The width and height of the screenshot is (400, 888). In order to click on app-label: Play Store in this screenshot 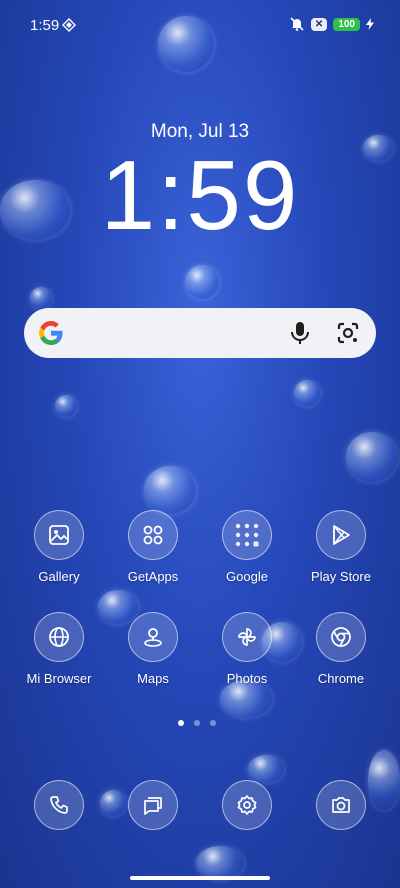, I will do `click(341, 576)`.